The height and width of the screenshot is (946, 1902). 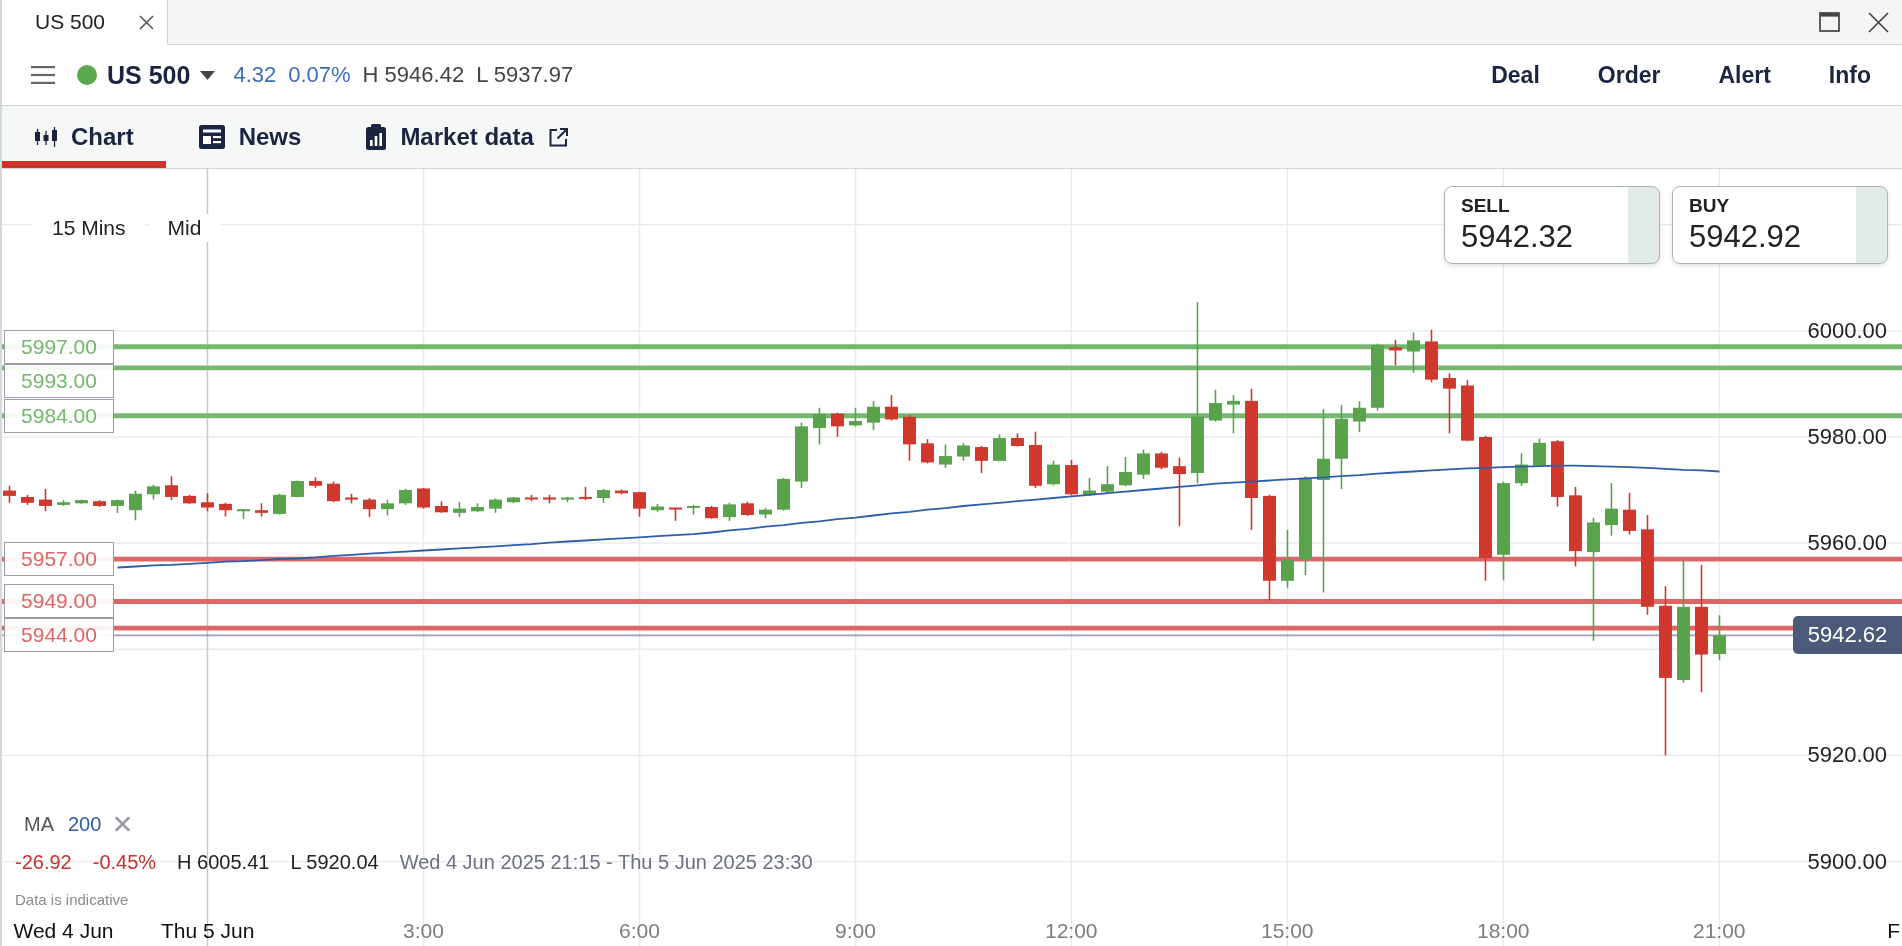 What do you see at coordinates (72, 899) in the screenshot?
I see `disclaimer-text: Data is indicative` at bounding box center [72, 899].